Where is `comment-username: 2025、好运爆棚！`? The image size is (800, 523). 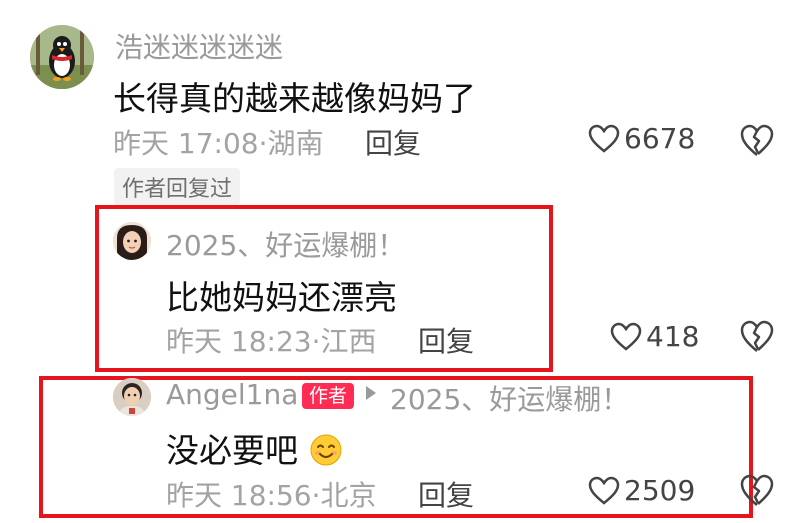 comment-username: 2025、好运爆棚！ is located at coordinates (285, 244).